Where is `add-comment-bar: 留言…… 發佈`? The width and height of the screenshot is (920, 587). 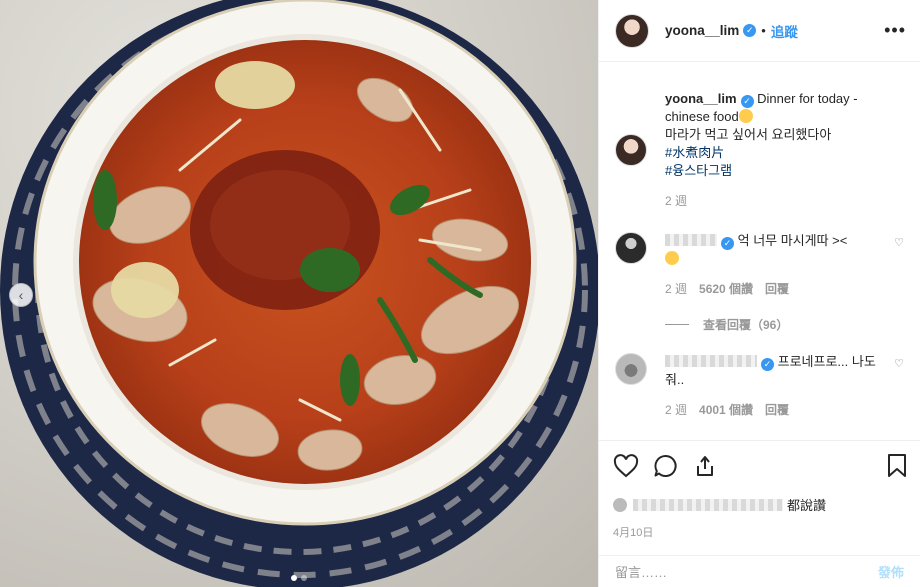
add-comment-bar: 留言…… 發佈 is located at coordinates (759, 571).